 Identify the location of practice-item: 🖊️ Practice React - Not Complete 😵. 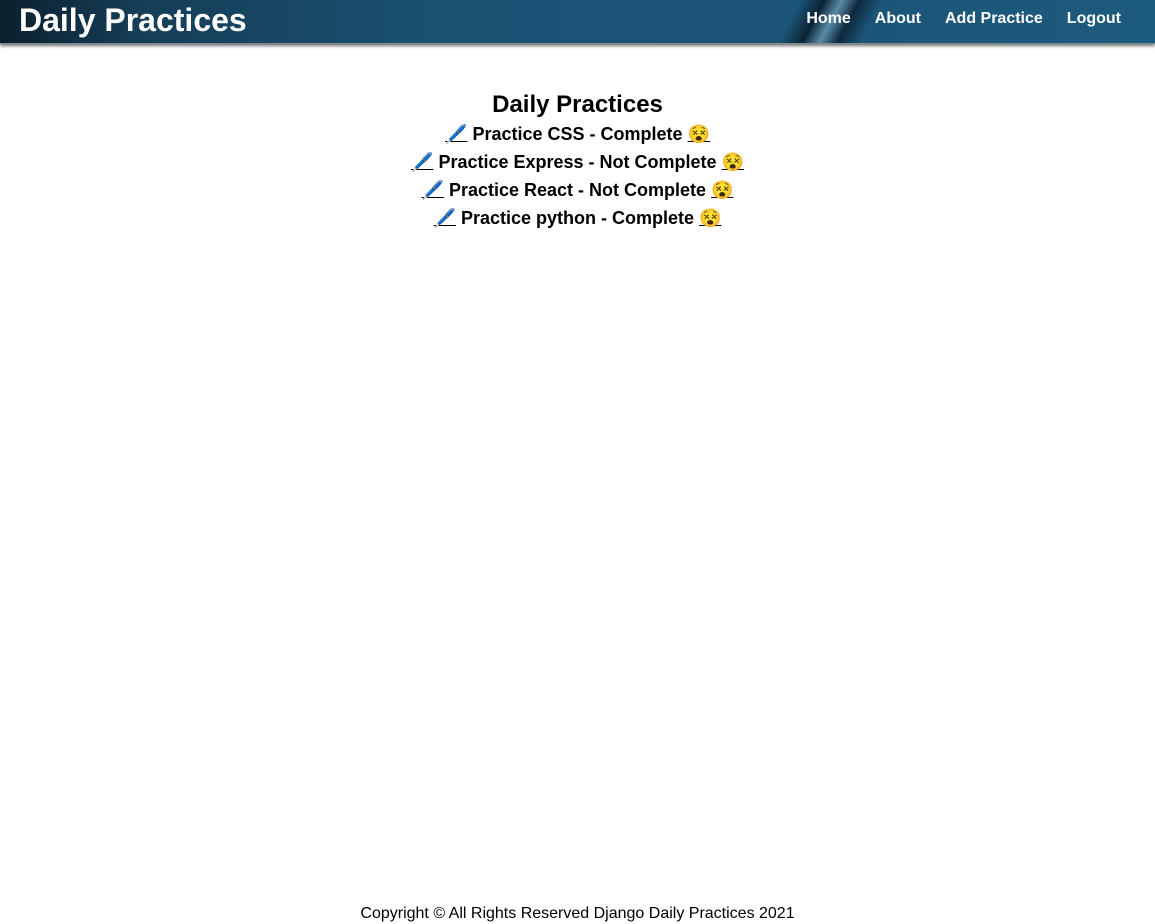
(577, 190).